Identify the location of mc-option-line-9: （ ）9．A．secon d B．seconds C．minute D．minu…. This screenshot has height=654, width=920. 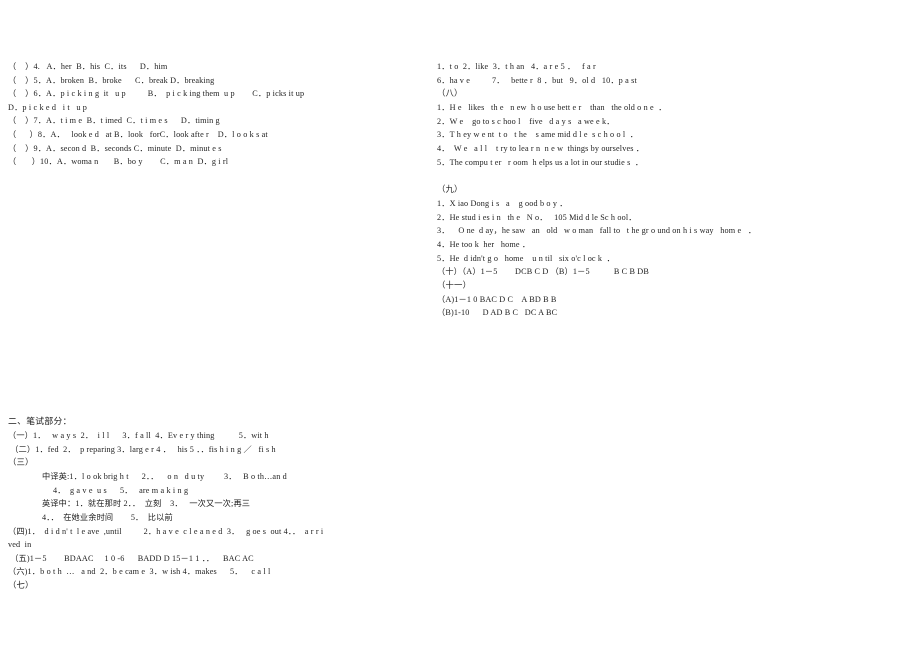
(115, 148).